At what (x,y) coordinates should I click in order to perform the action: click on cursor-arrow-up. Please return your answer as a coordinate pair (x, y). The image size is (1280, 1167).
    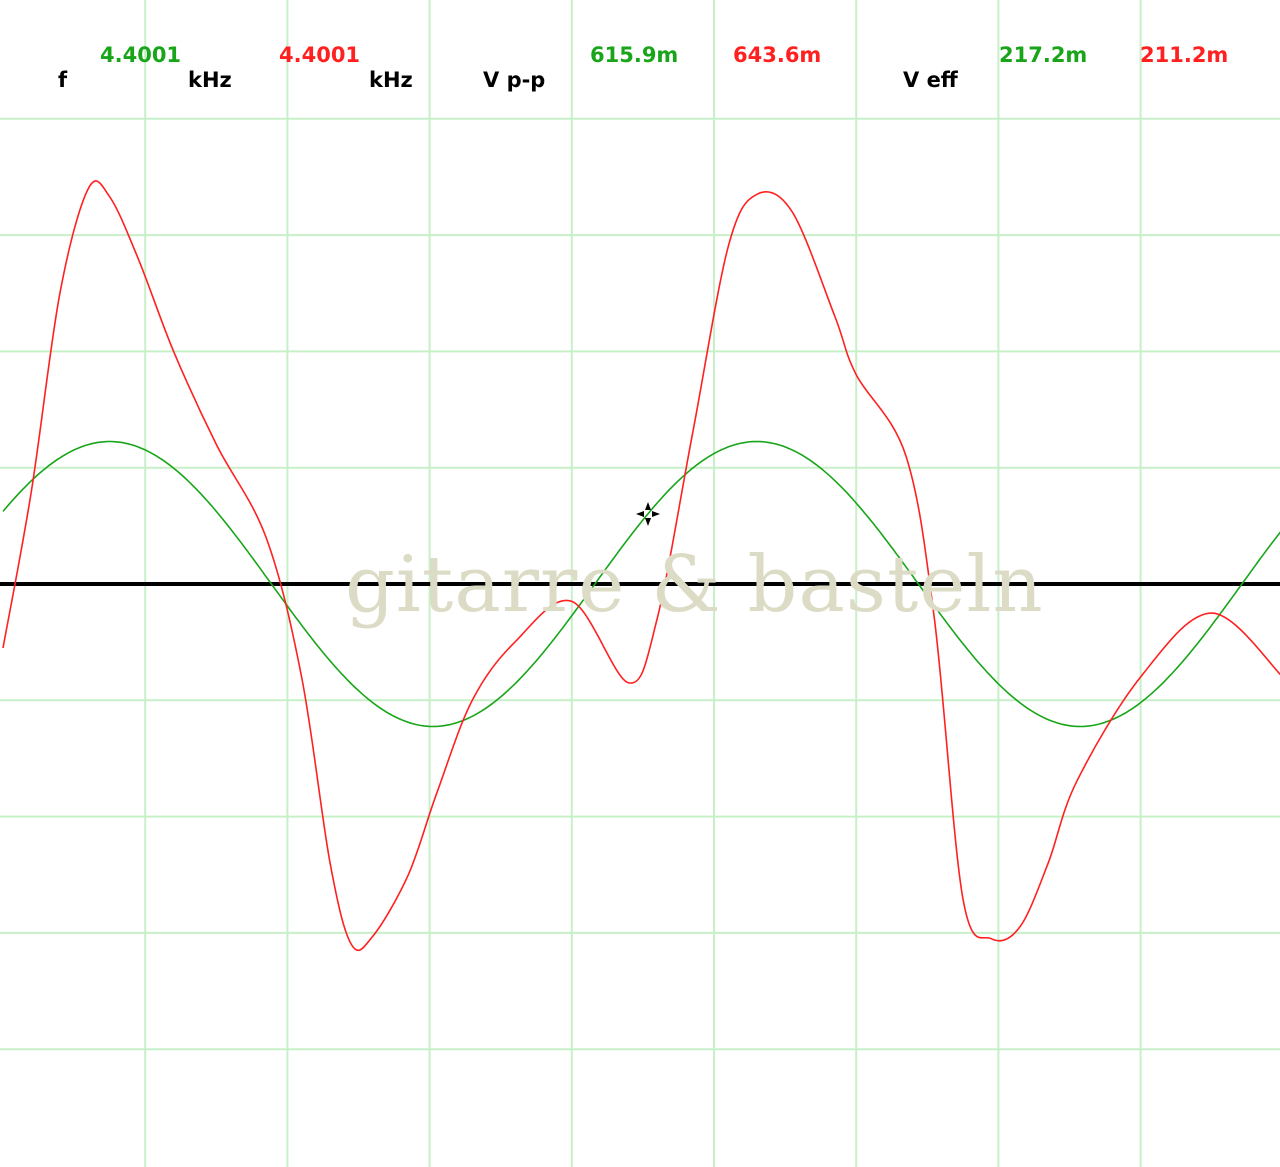
    Looking at the image, I should click on (648, 506).